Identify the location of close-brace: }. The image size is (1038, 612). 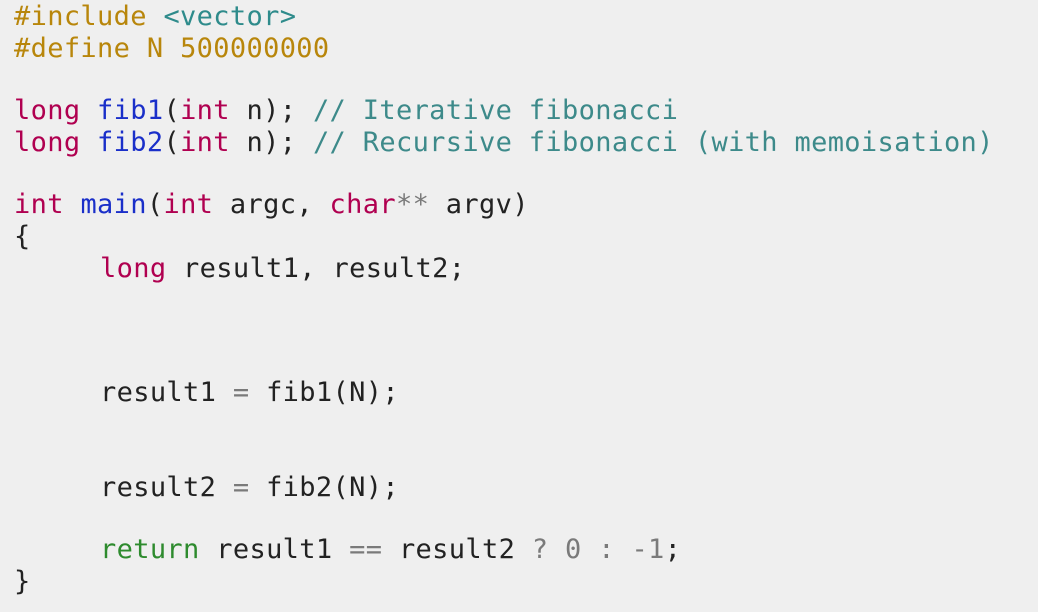
(22, 581).